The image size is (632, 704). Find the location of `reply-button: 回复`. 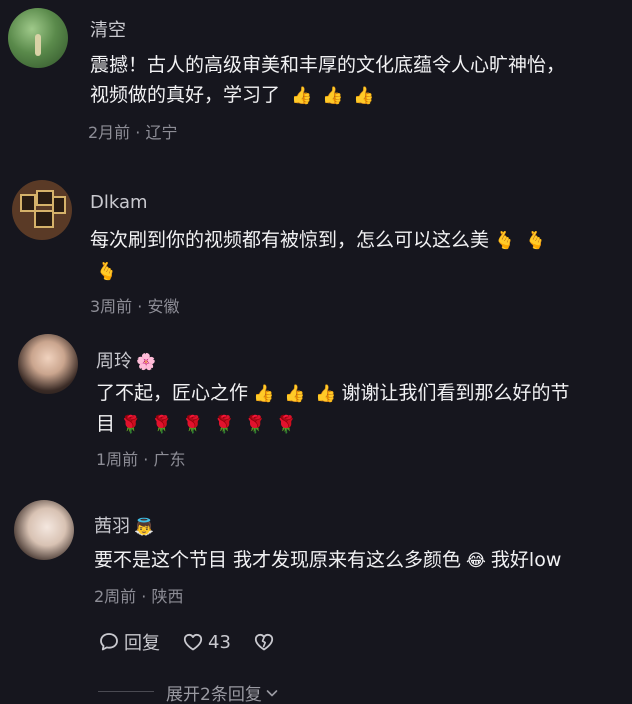

reply-button: 回复 is located at coordinates (129, 642).